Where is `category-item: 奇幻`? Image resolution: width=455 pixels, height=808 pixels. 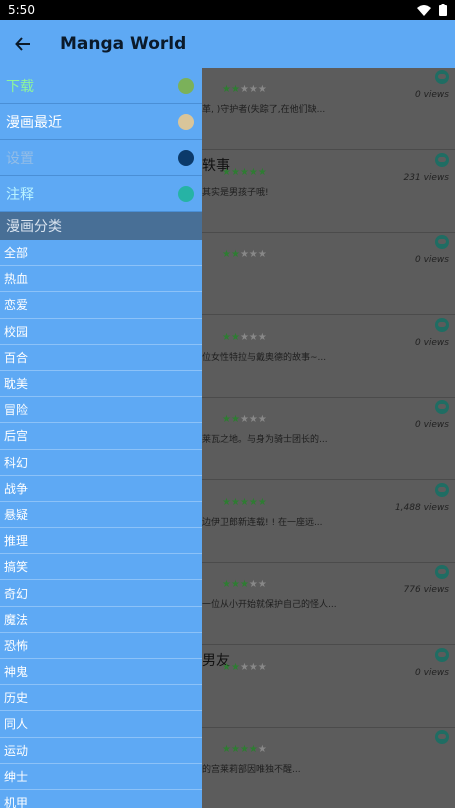
category-item: 奇幻 is located at coordinates (101, 593).